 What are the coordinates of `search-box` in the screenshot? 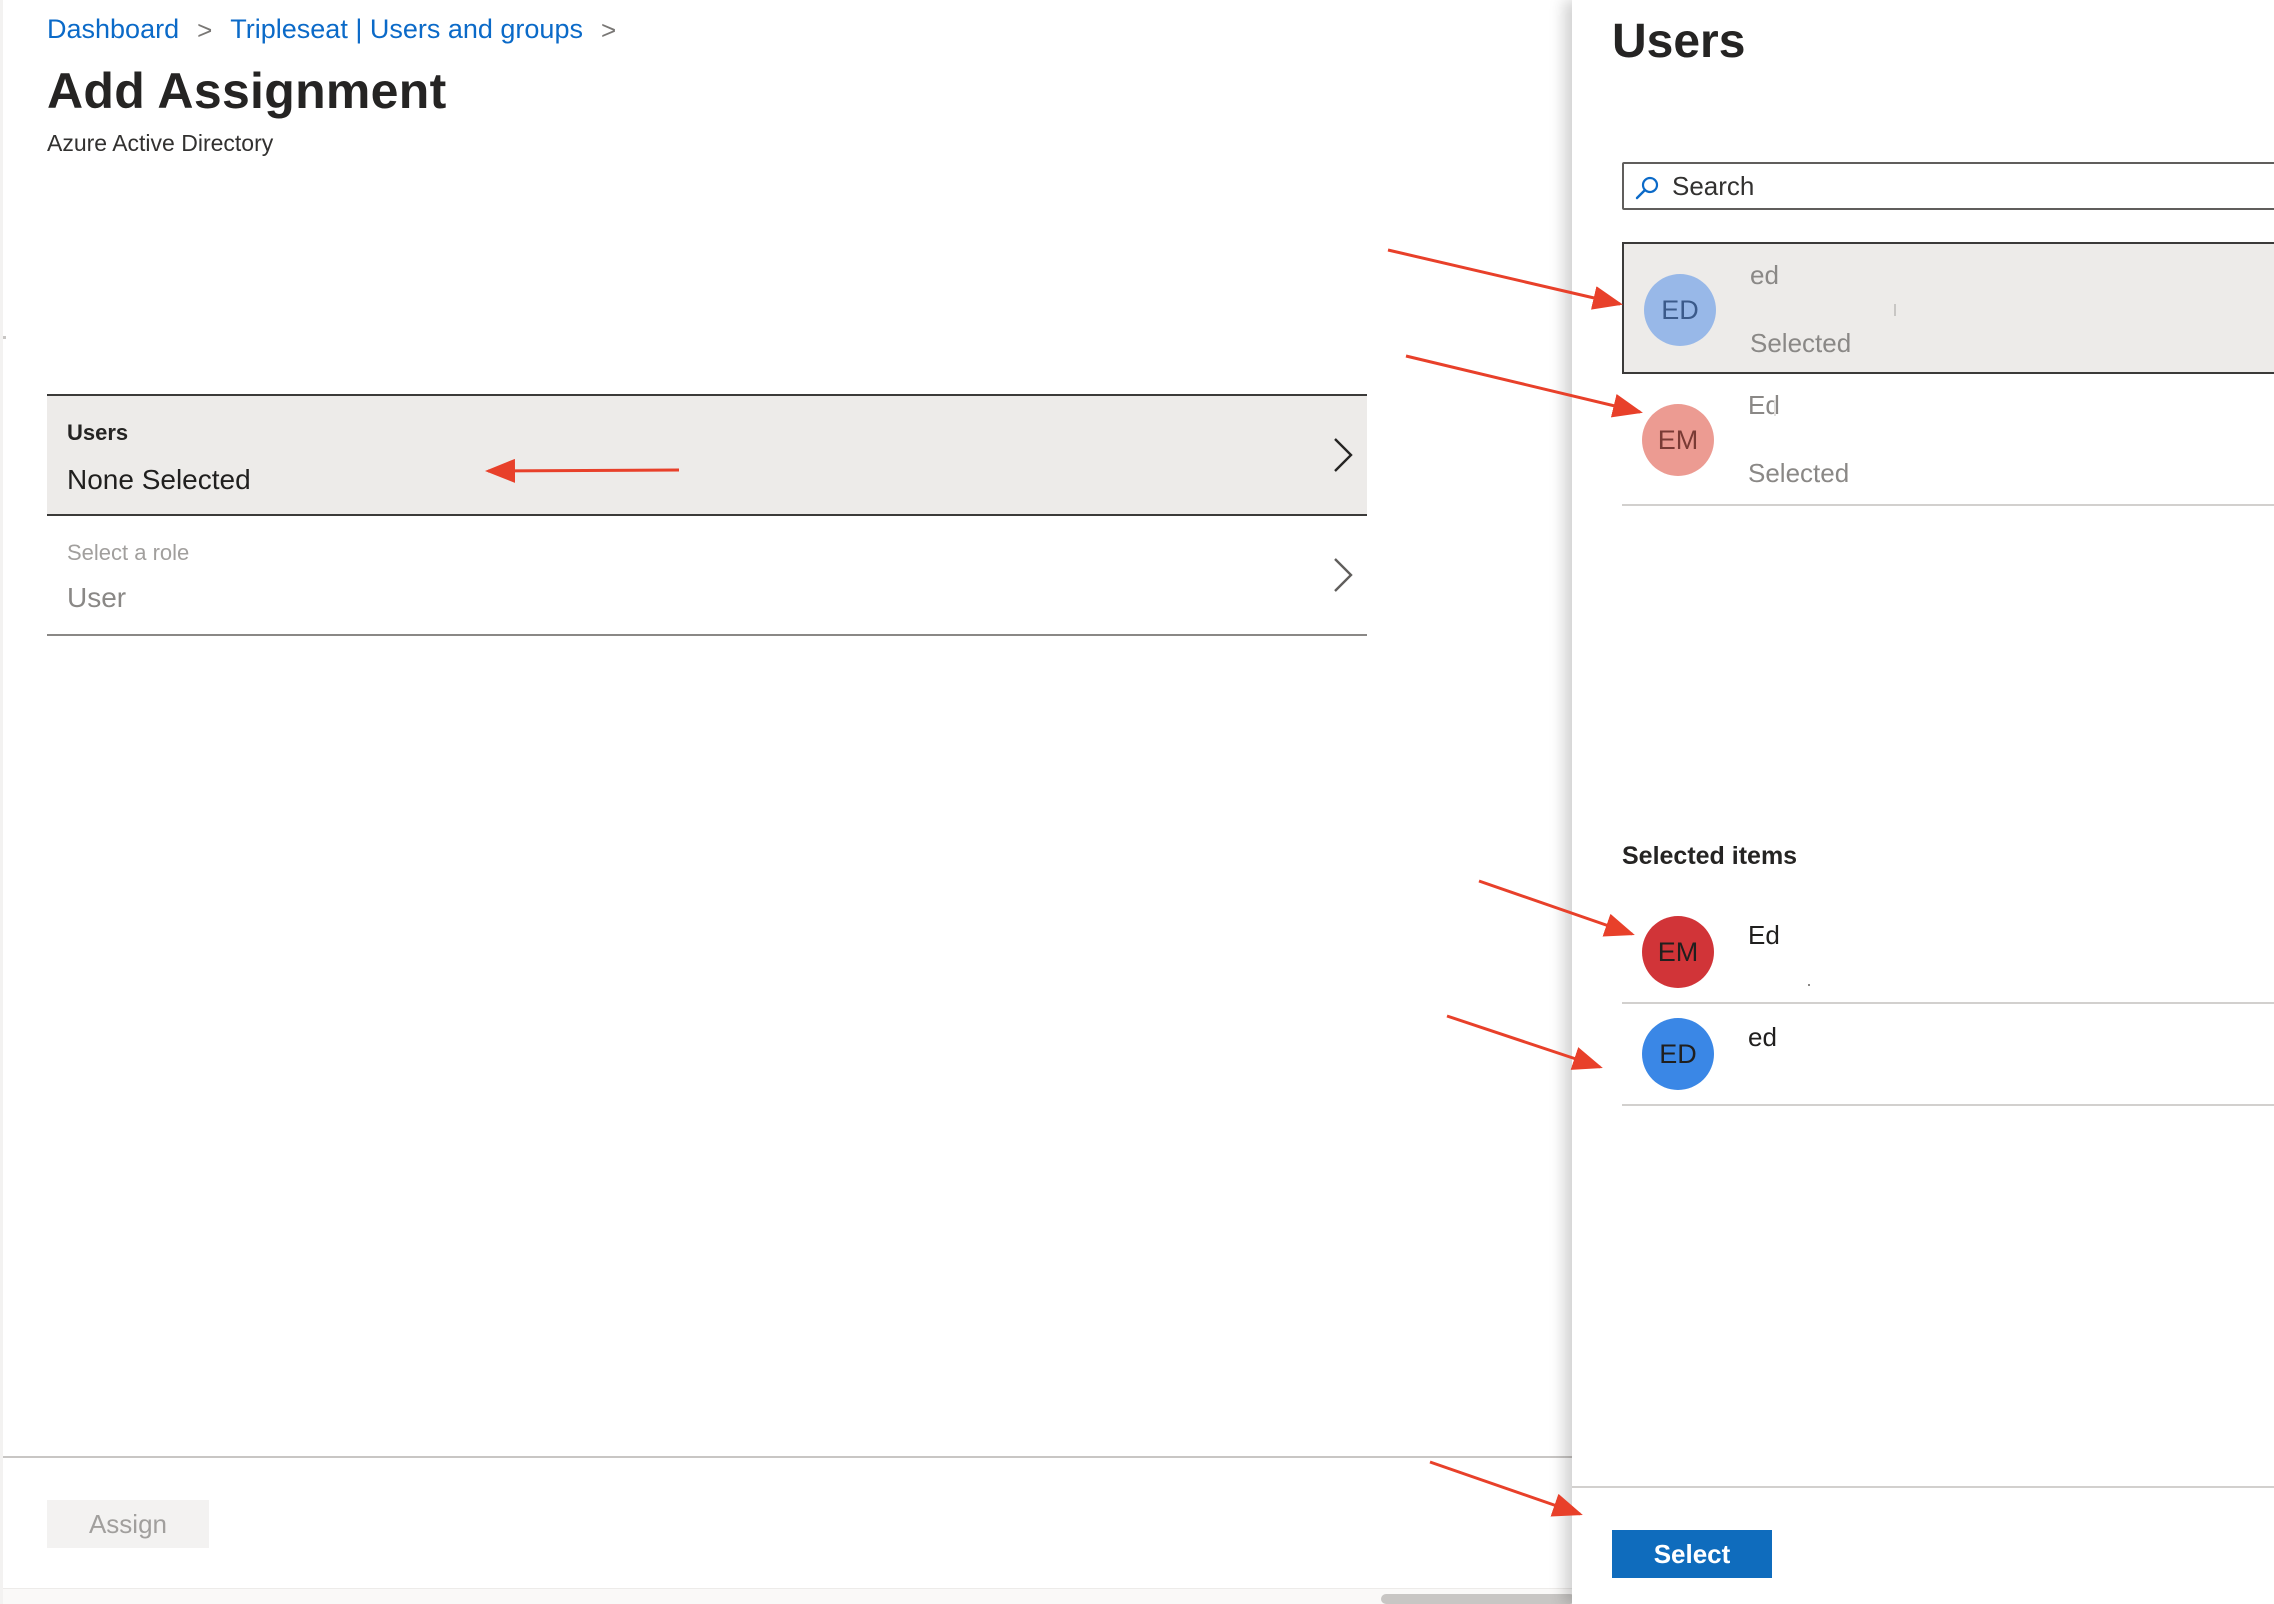 It's located at (1948, 186).